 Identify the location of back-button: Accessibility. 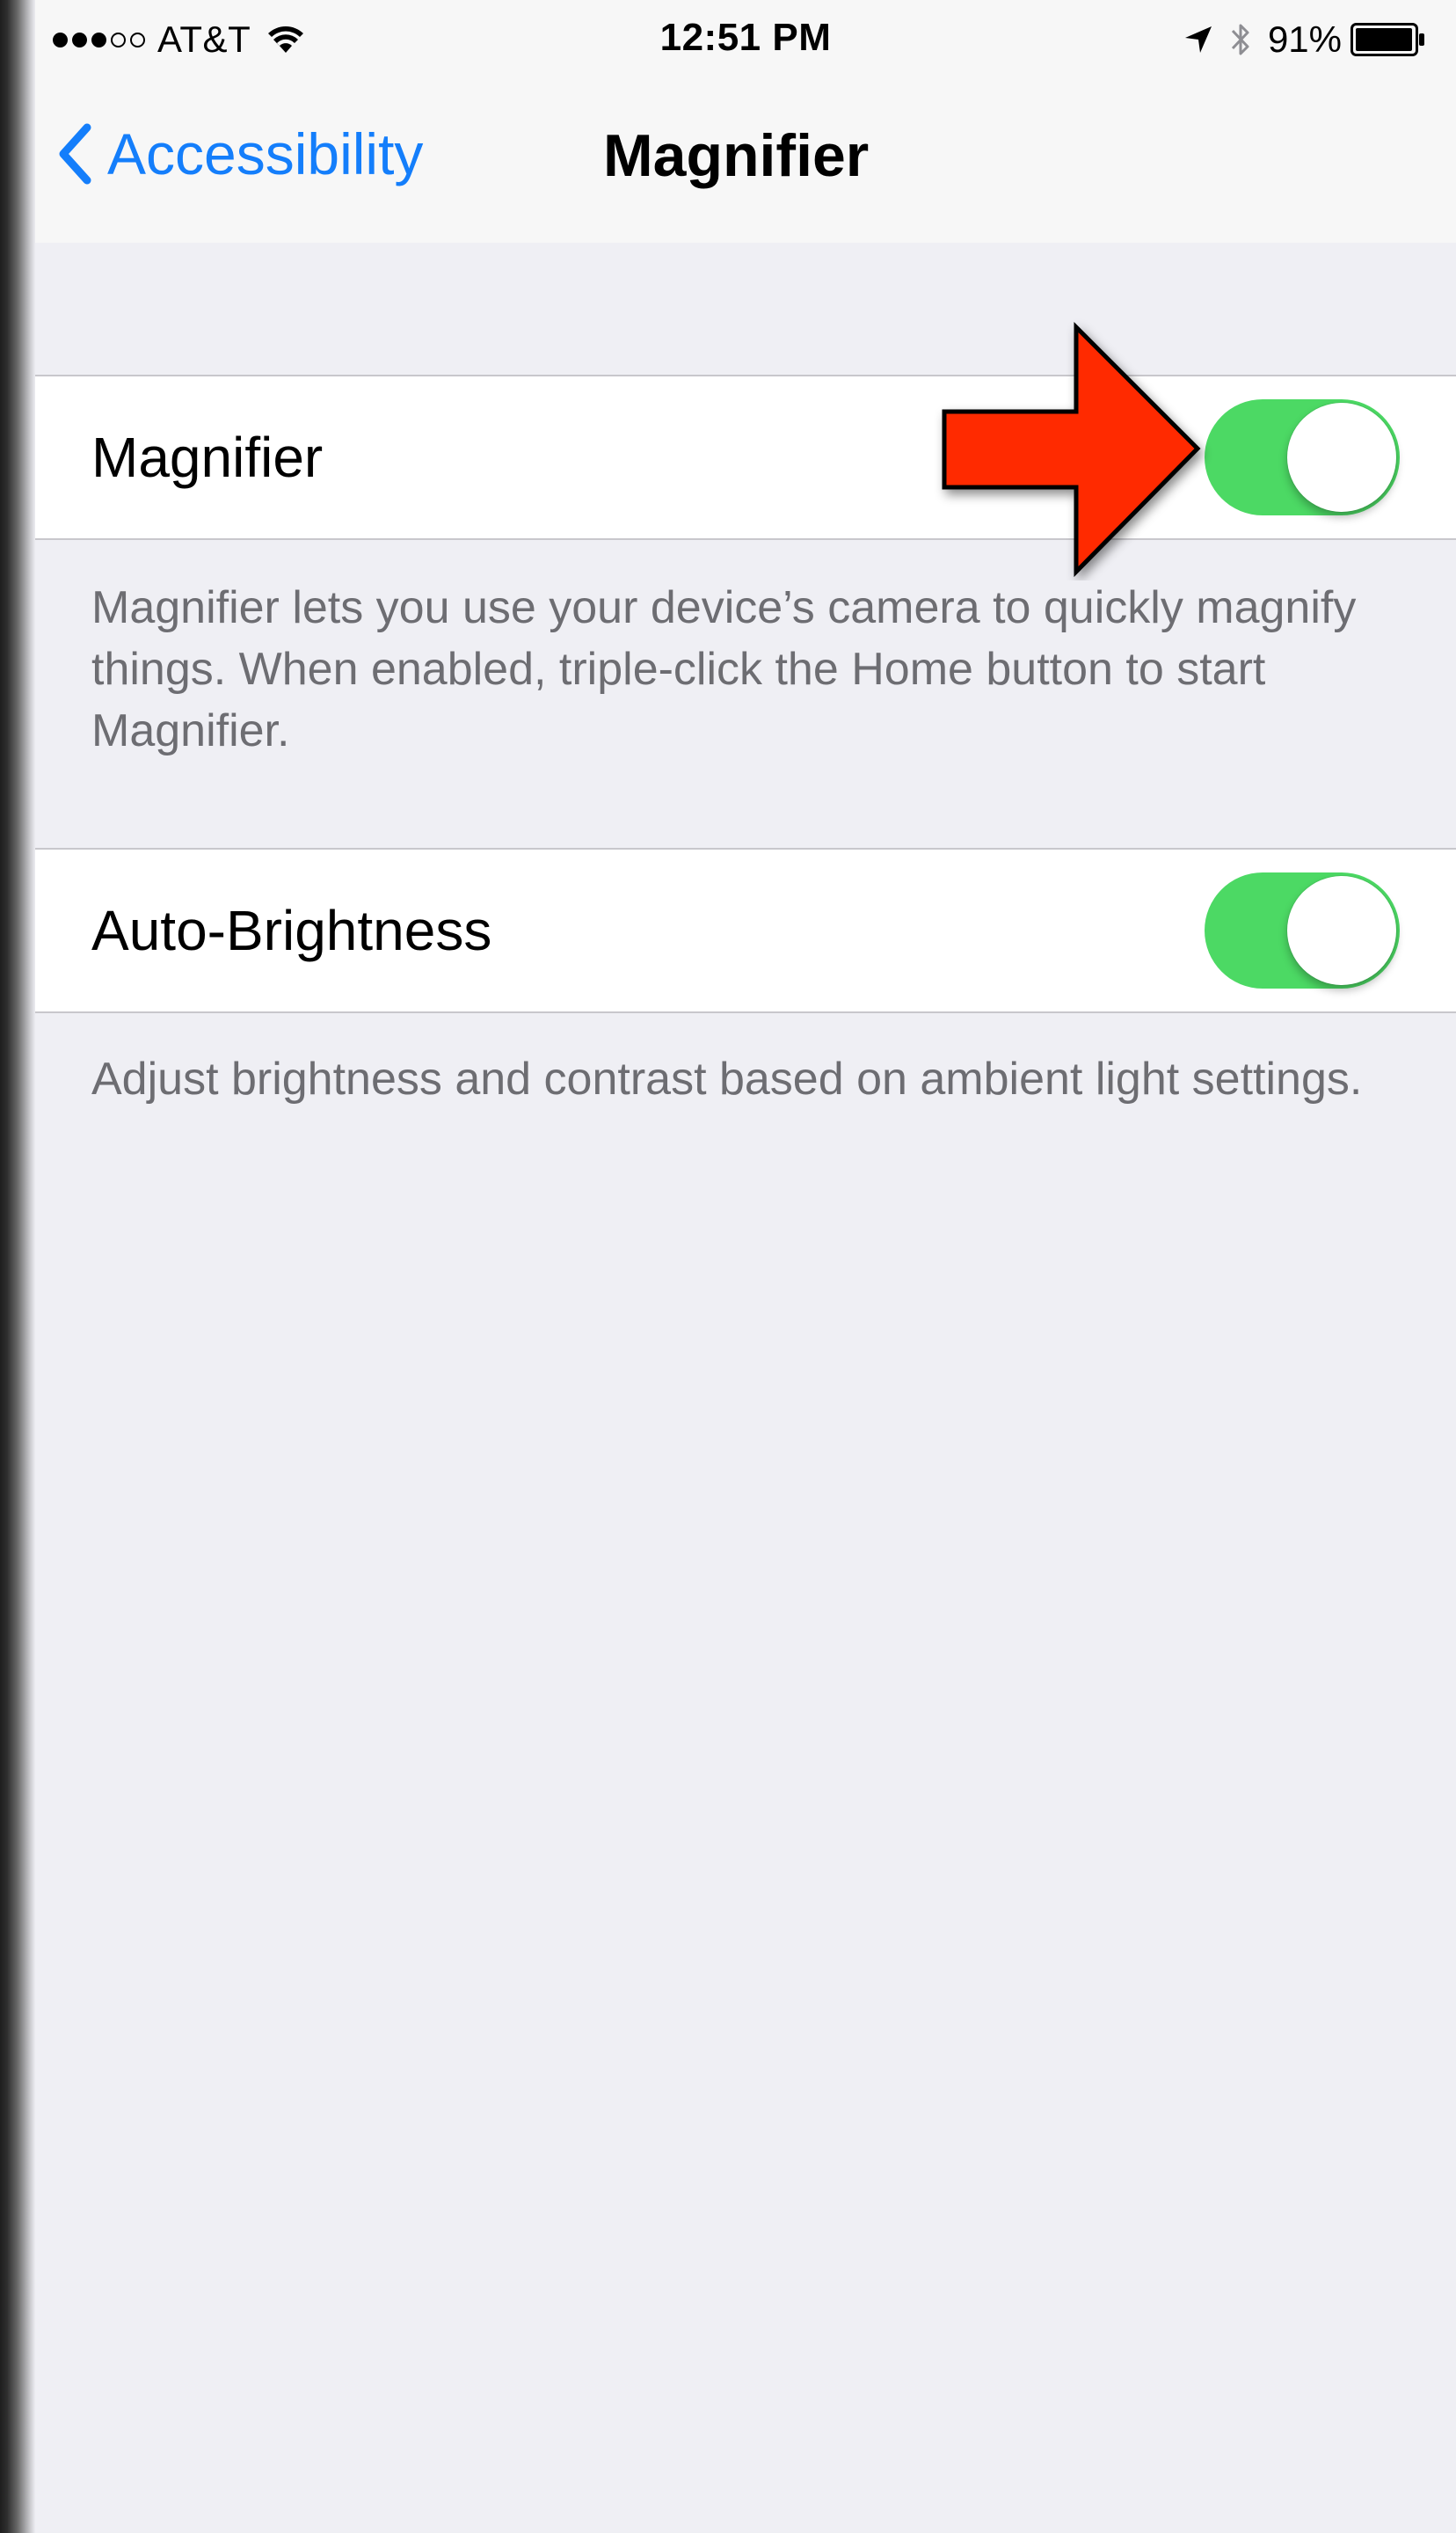
(240, 154).